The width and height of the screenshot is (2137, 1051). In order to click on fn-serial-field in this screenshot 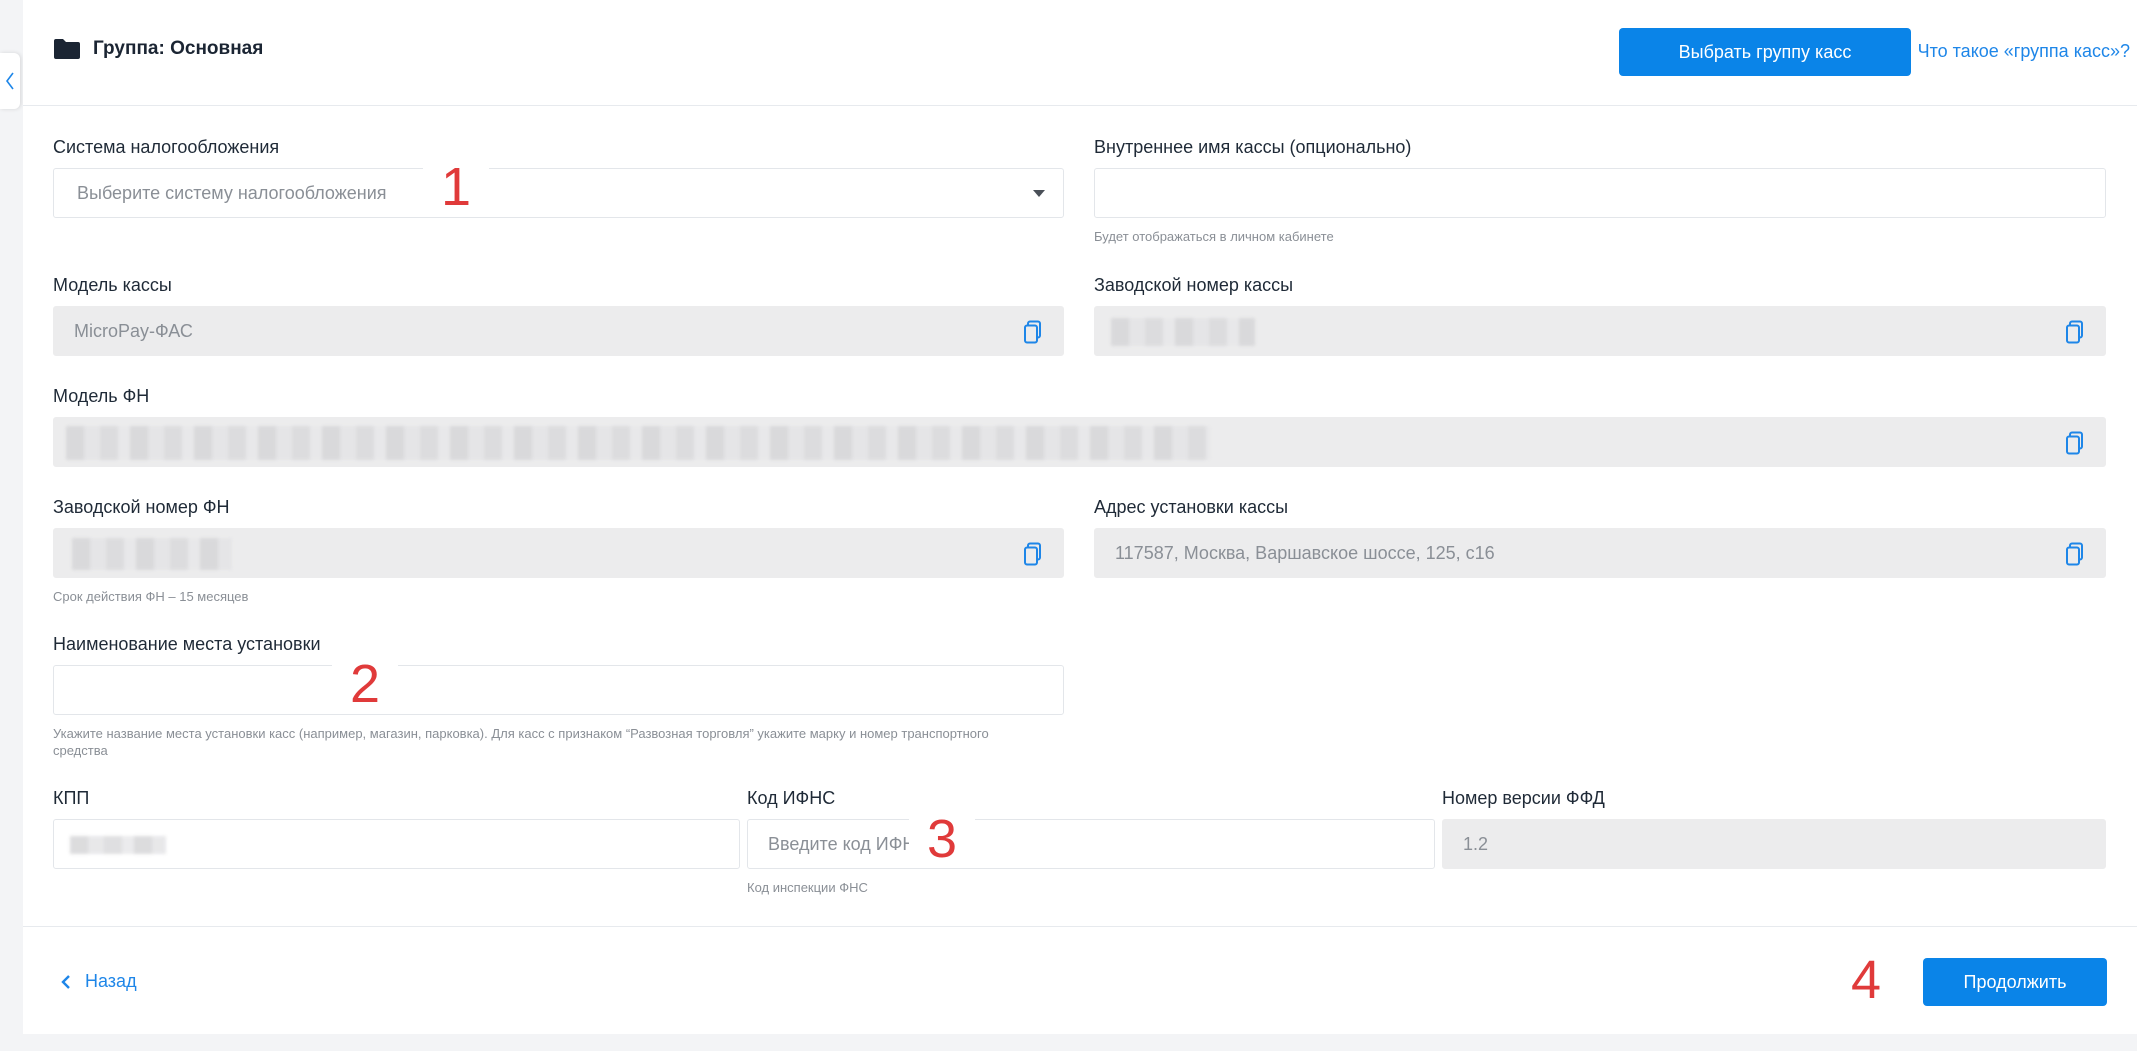, I will do `click(558, 553)`.